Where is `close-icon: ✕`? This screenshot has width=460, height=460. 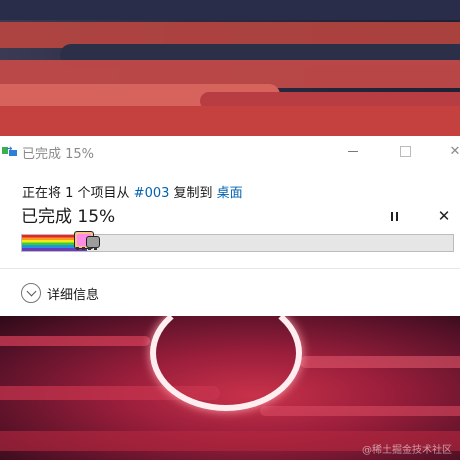
close-icon: ✕ is located at coordinates (454, 151).